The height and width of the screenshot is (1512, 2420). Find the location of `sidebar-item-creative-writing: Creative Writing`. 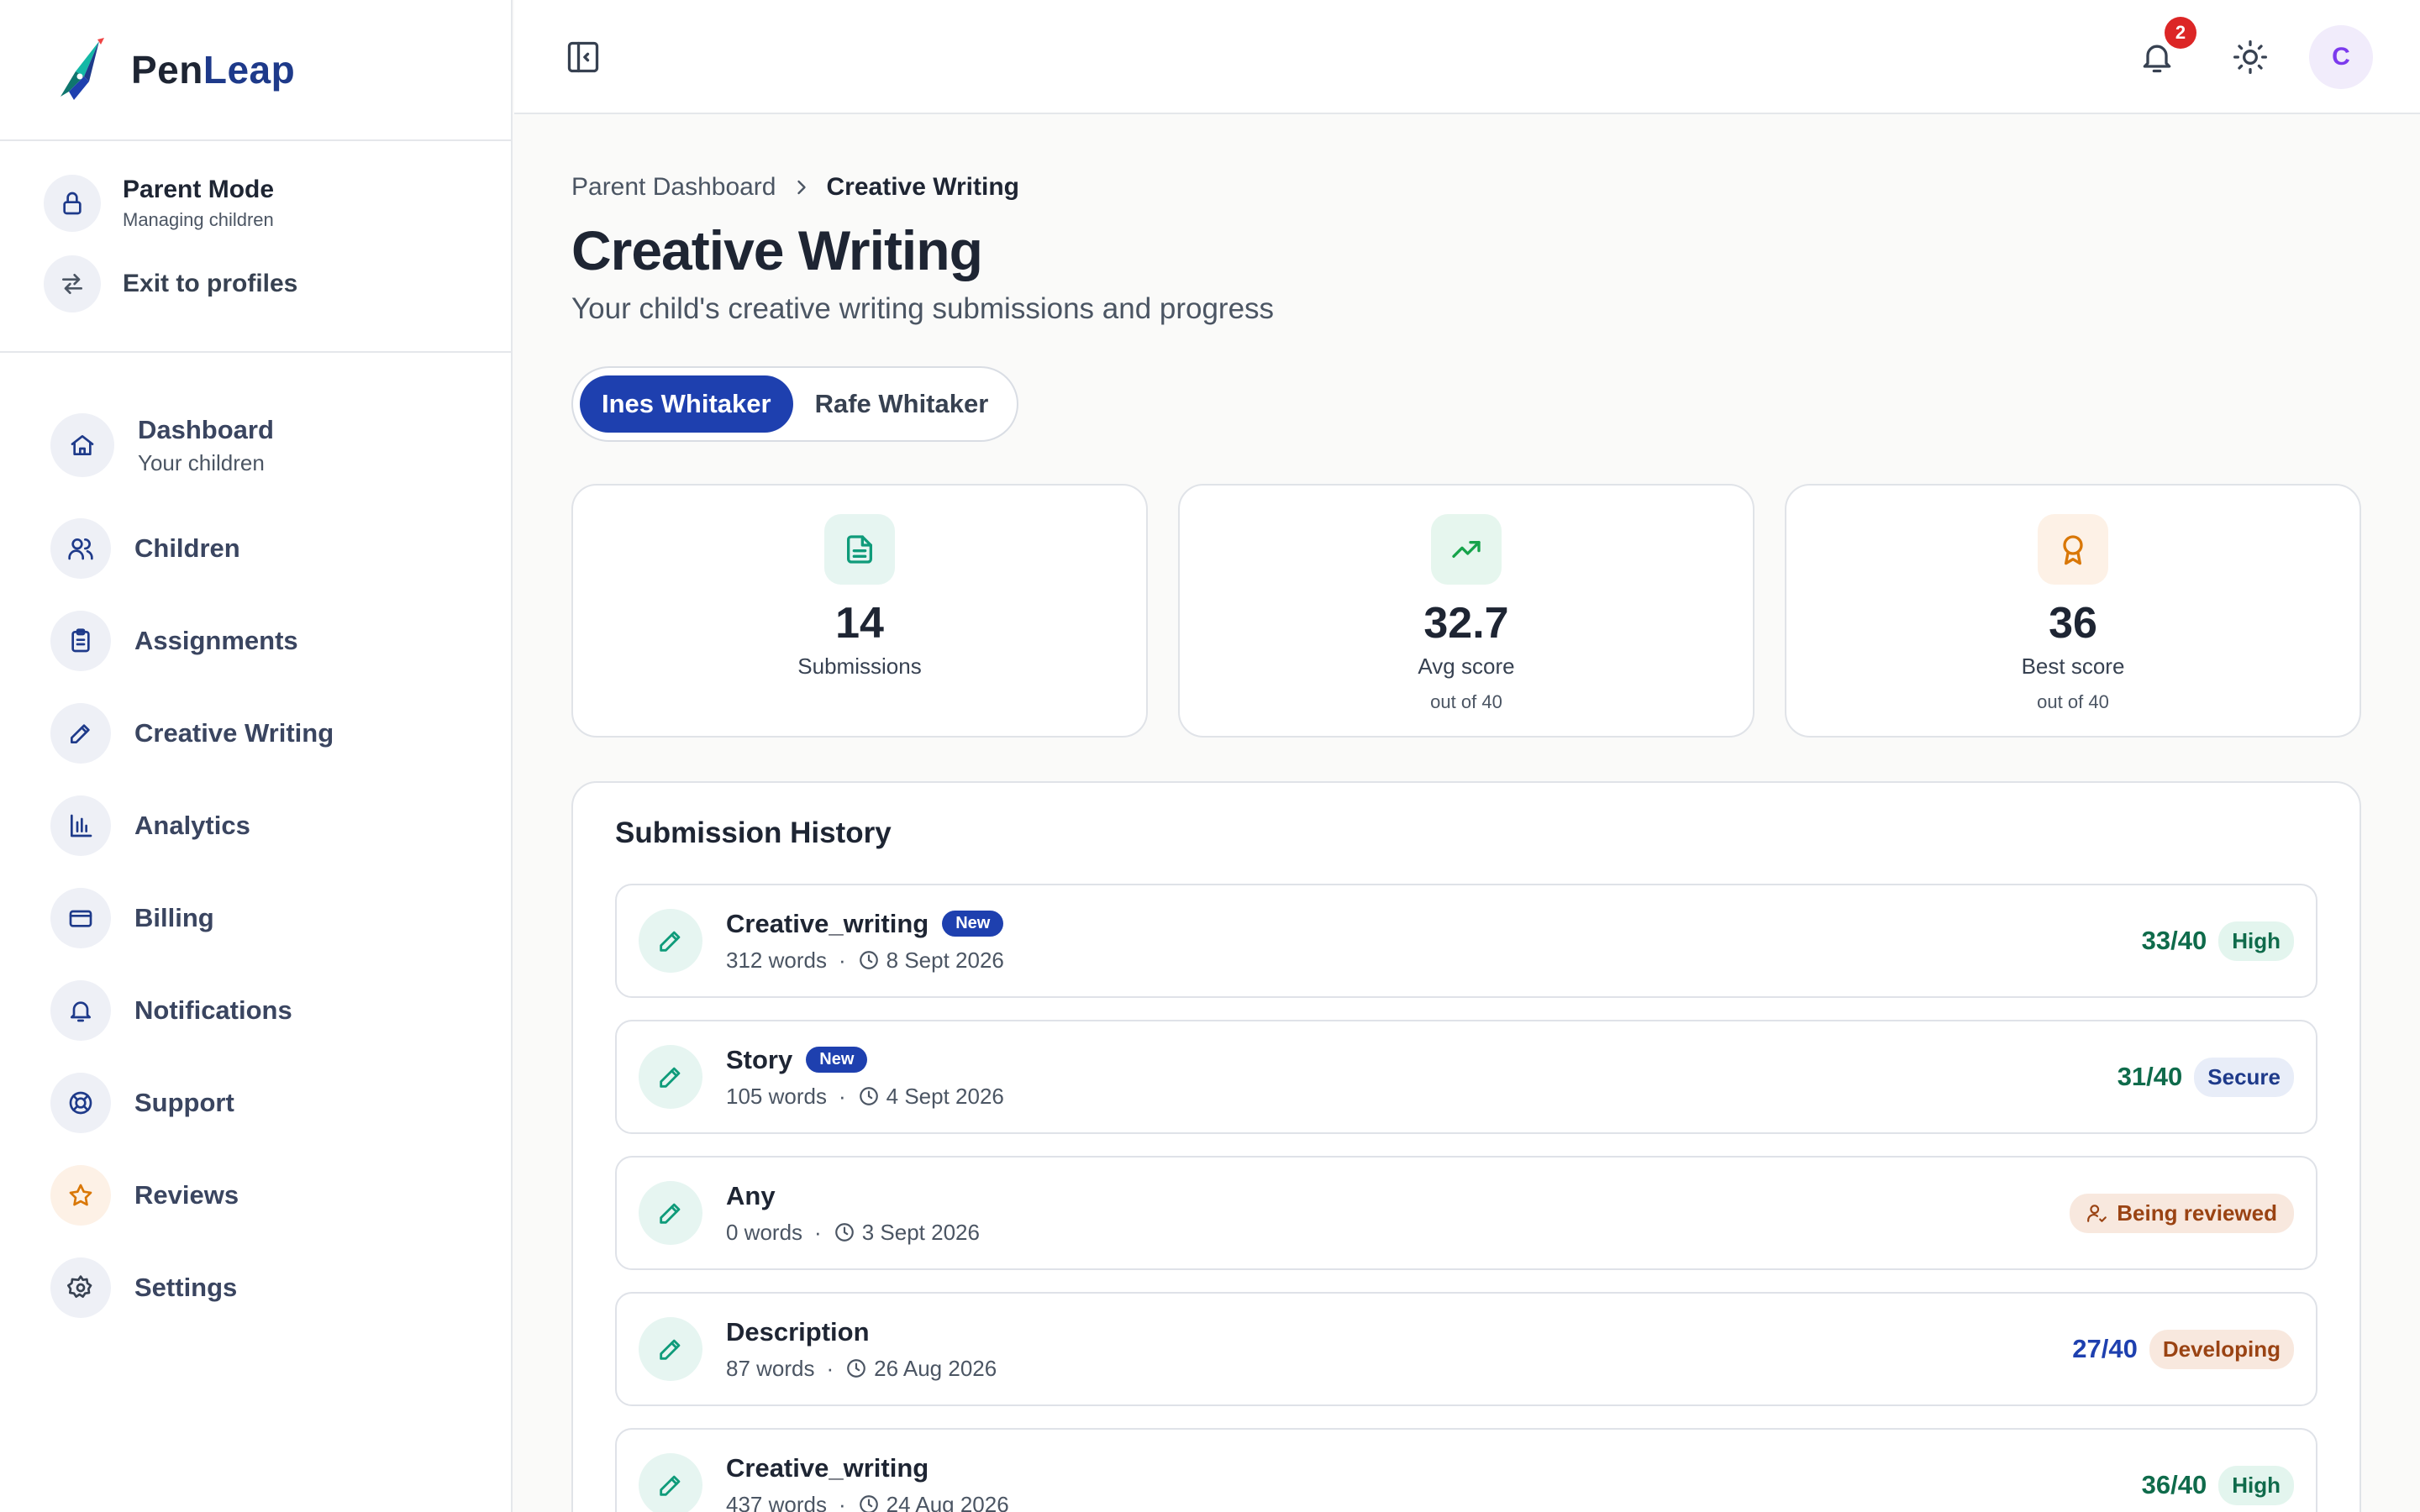

sidebar-item-creative-writing: Creative Writing is located at coordinates (255, 733).